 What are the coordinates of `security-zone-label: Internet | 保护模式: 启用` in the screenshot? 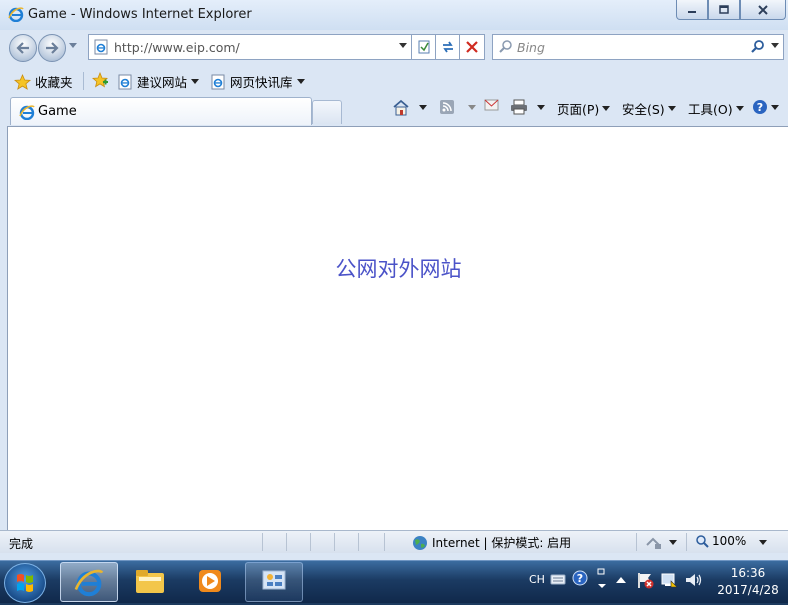 It's located at (502, 543).